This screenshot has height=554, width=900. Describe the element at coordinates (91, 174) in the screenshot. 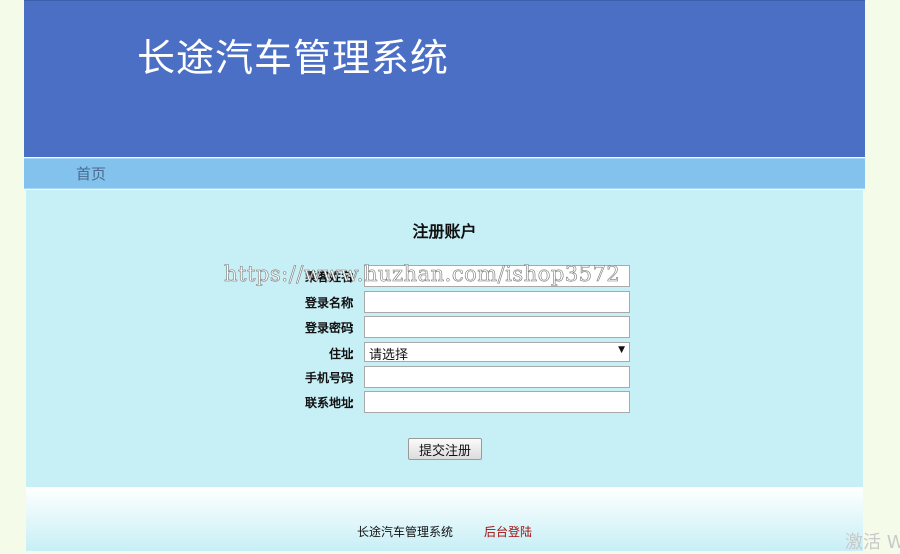

I see `nav-home-link: 首页` at that location.